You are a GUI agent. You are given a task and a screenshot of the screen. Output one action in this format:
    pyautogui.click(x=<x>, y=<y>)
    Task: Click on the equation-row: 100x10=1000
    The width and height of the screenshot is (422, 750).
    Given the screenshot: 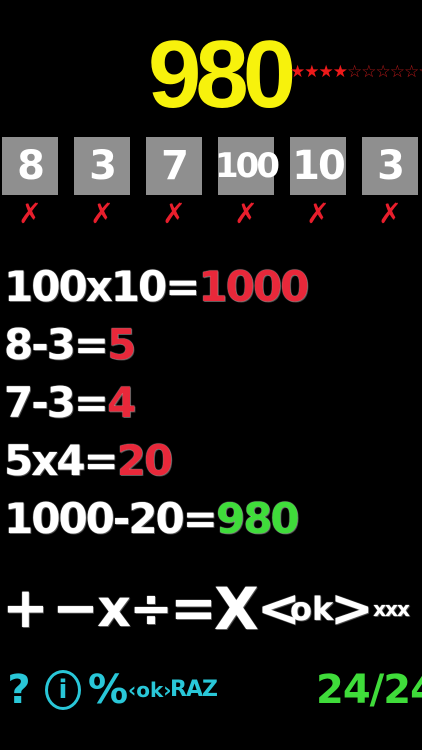 What is the action you would take?
    pyautogui.click(x=213, y=287)
    